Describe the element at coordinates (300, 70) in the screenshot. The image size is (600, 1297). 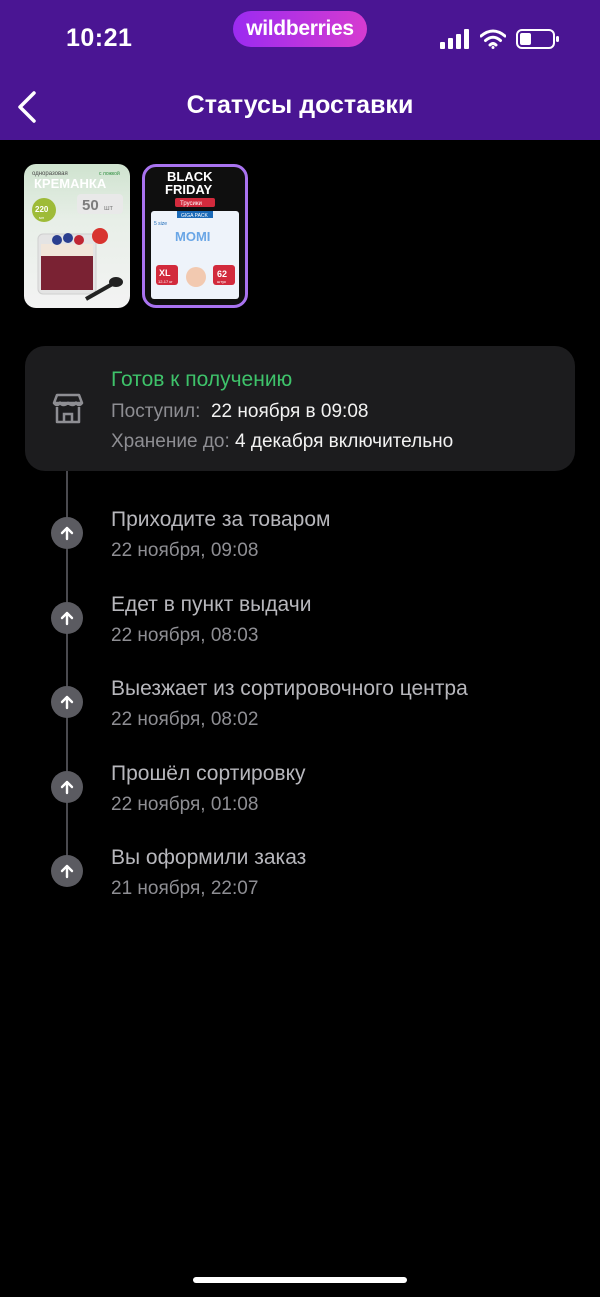
I see `header: 10:21 wildberries Статусы доставки` at that location.